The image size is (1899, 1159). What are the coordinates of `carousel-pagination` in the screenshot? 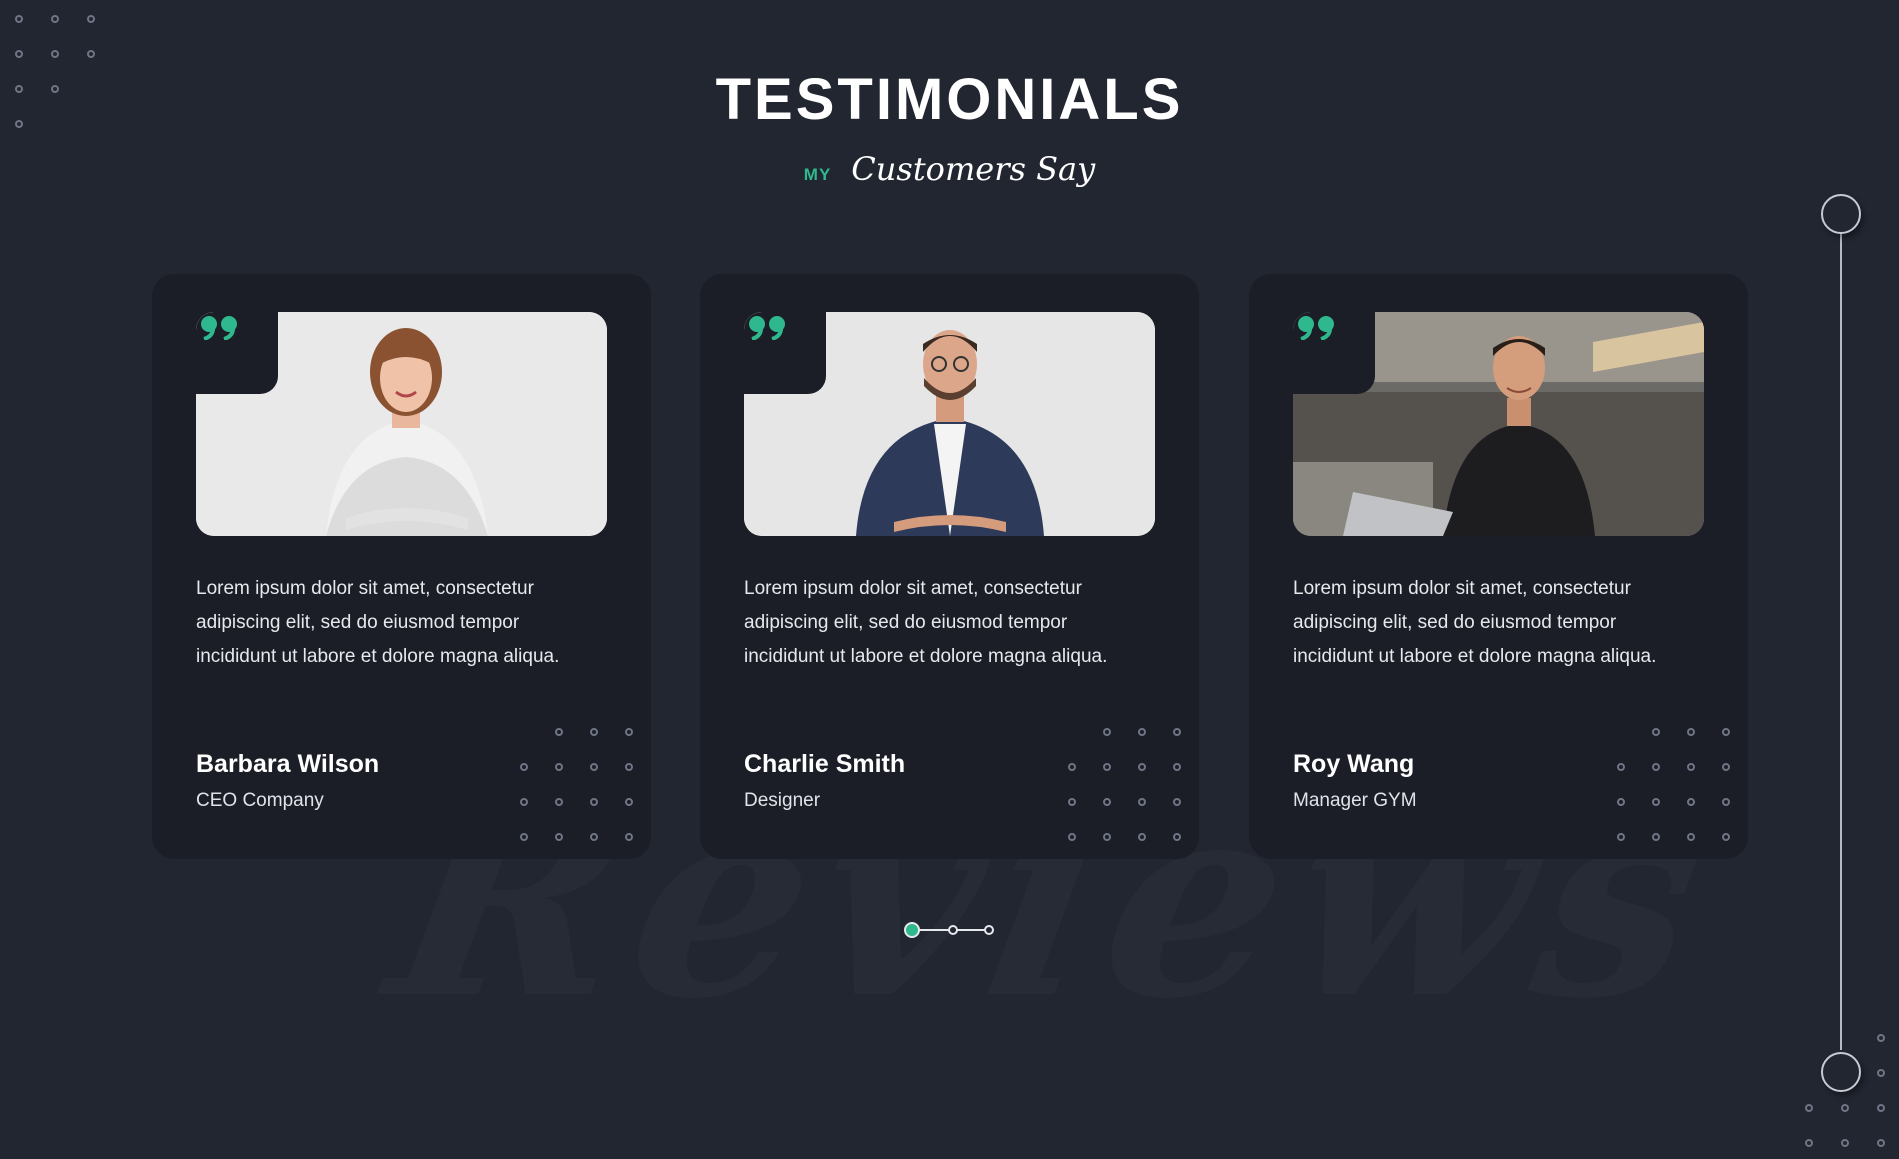 It's located at (950, 930).